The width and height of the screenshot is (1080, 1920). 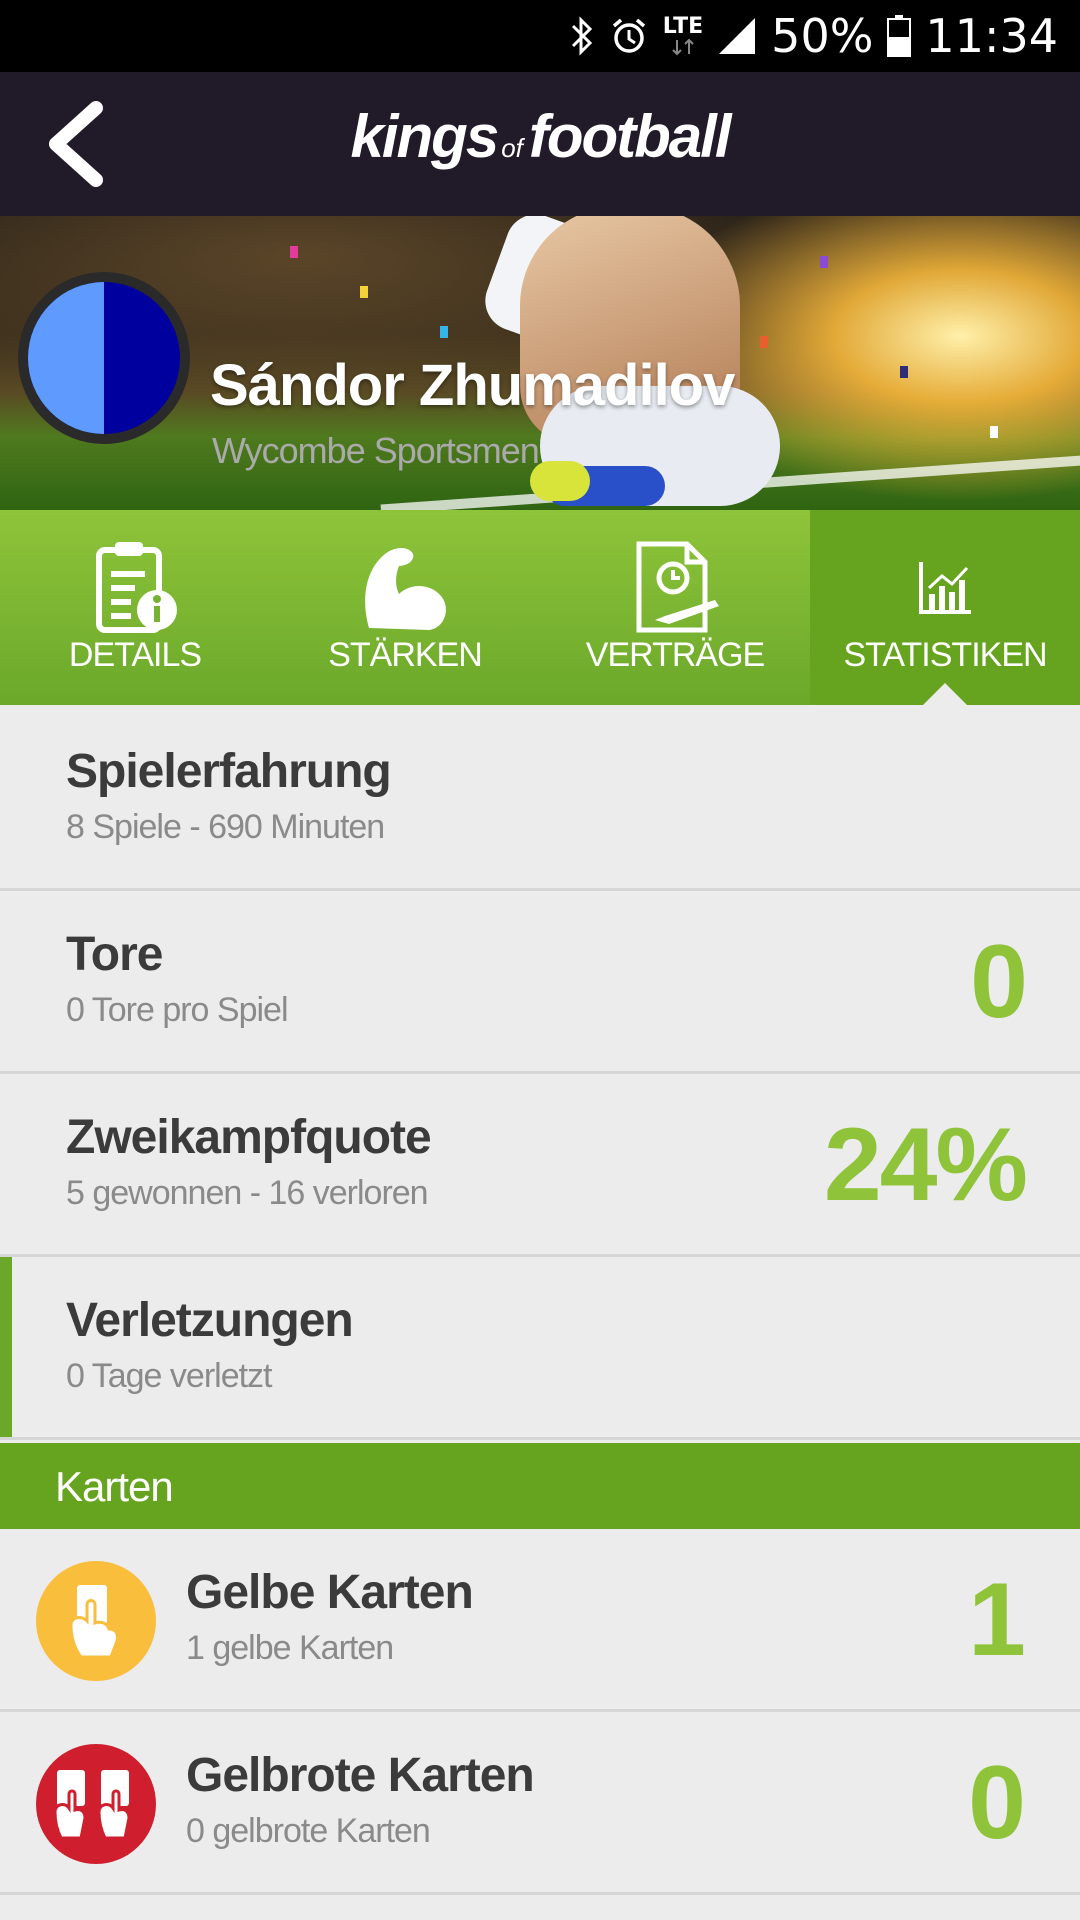 I want to click on crest-left-half, so click(x=66, y=358).